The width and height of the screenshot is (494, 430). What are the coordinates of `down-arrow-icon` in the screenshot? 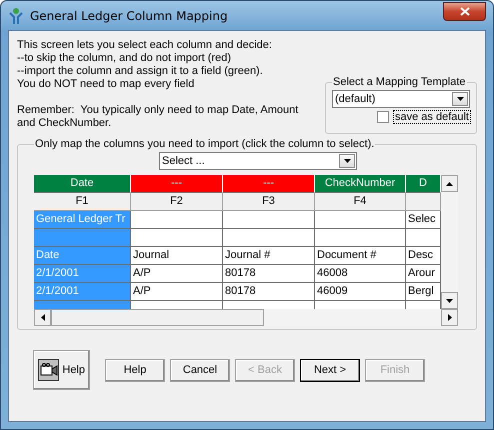 It's located at (449, 300).